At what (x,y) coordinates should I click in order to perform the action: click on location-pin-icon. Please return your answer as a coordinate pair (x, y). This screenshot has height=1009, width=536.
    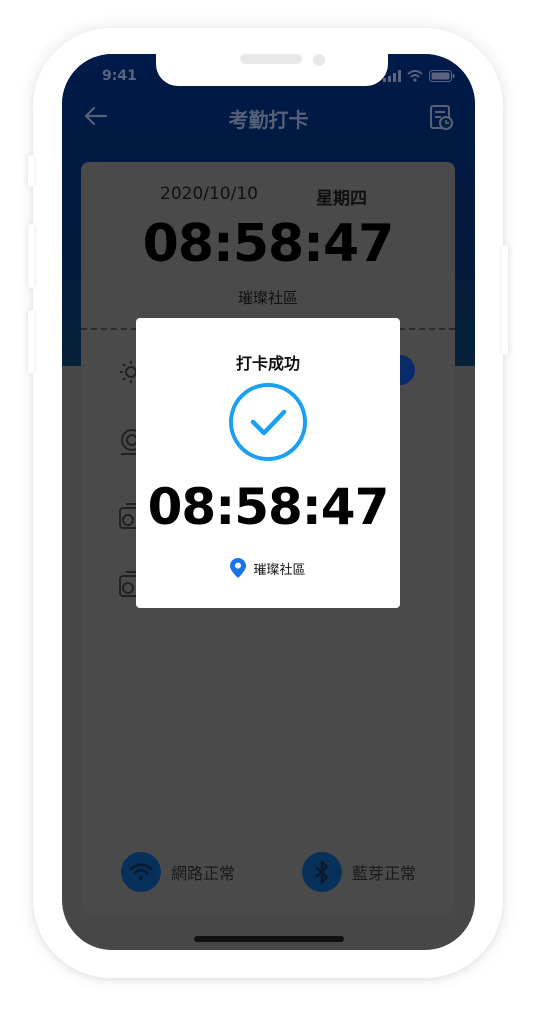
    Looking at the image, I should click on (238, 568).